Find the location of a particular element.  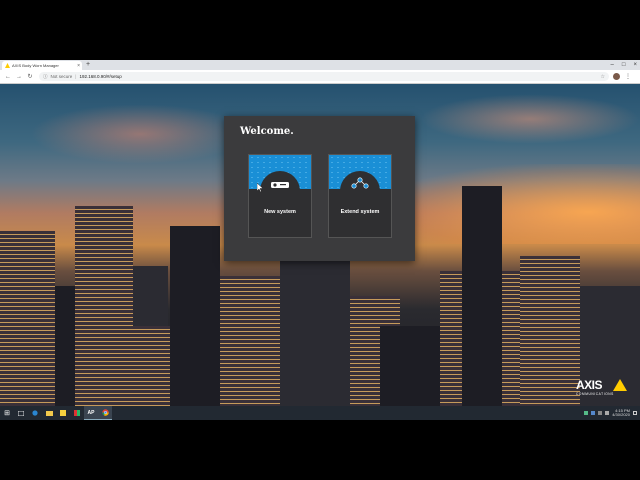

letterbox-bottom is located at coordinates (320, 450).